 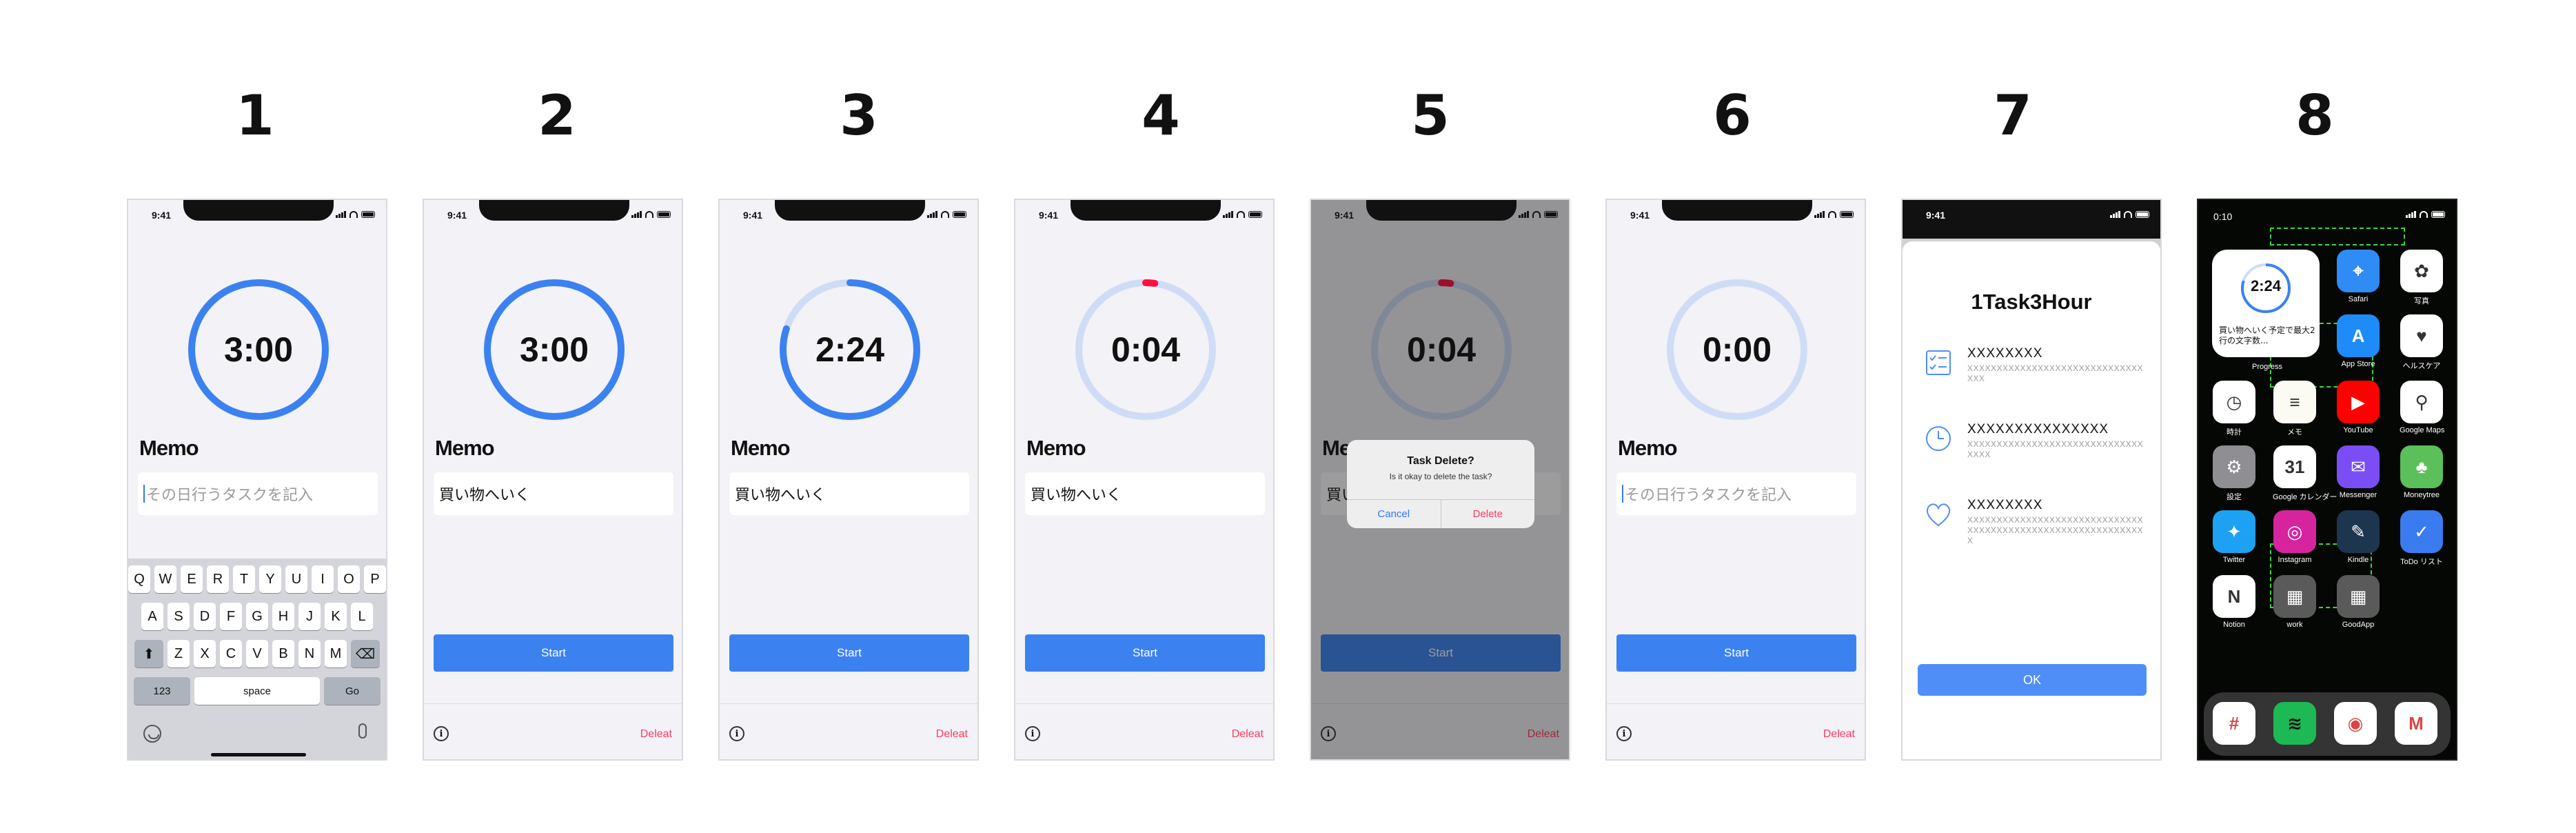 I want to click on key-w: W, so click(x=165, y=579).